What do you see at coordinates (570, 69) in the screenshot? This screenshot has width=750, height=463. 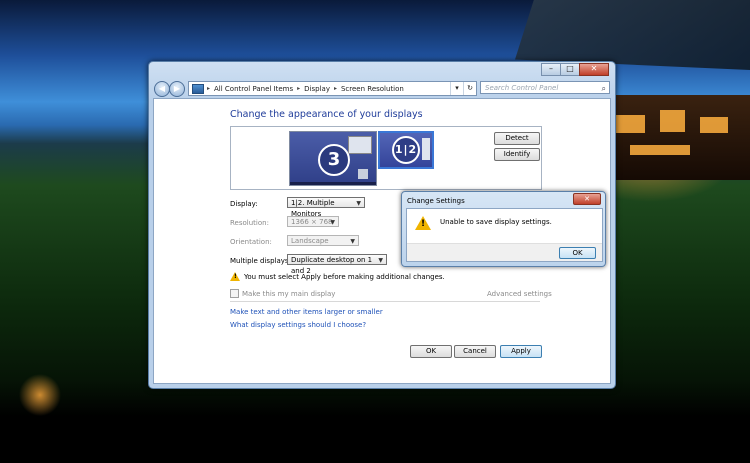 I see `maximize-button: □` at bounding box center [570, 69].